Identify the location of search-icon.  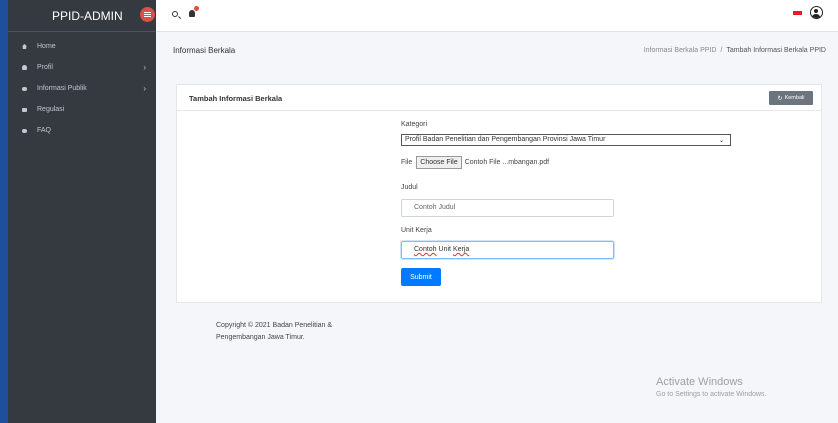
(175, 14).